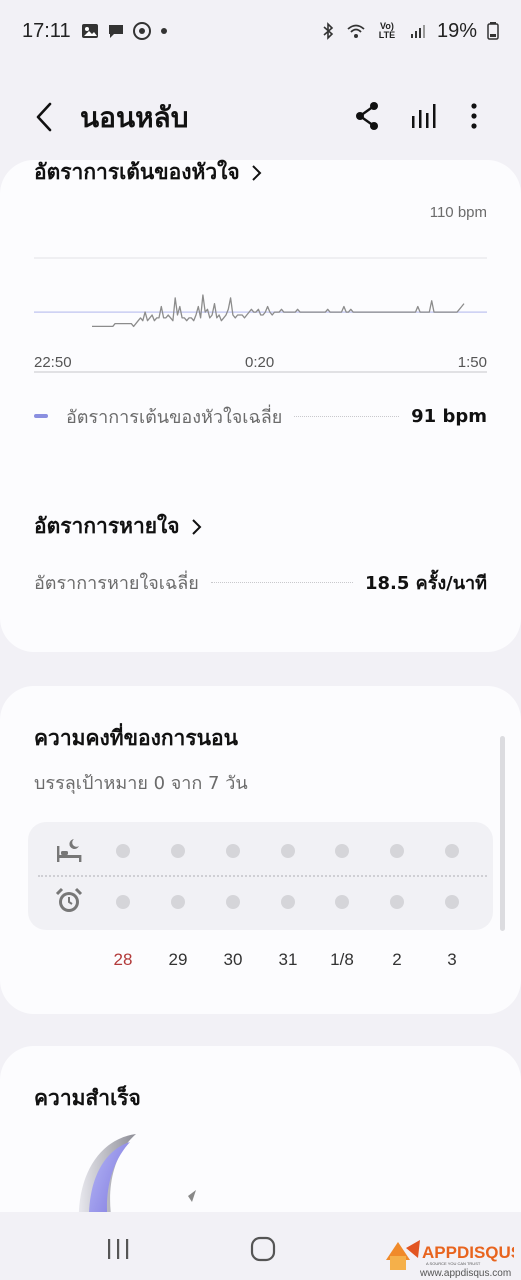 This screenshot has width=521, height=1280. Describe the element at coordinates (387, 30) in the screenshot. I see `network-label: Vo) LTE` at that location.